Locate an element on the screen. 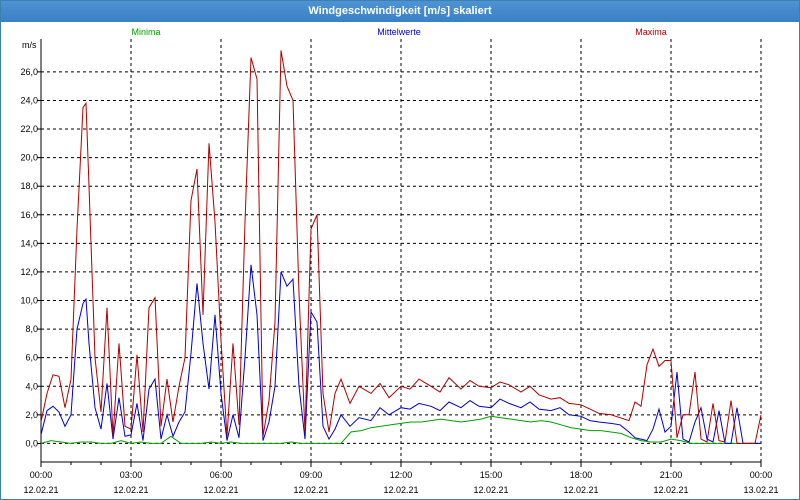 This screenshot has height=500, width=800. legend-entry-minima: Minima is located at coordinates (145, 32).